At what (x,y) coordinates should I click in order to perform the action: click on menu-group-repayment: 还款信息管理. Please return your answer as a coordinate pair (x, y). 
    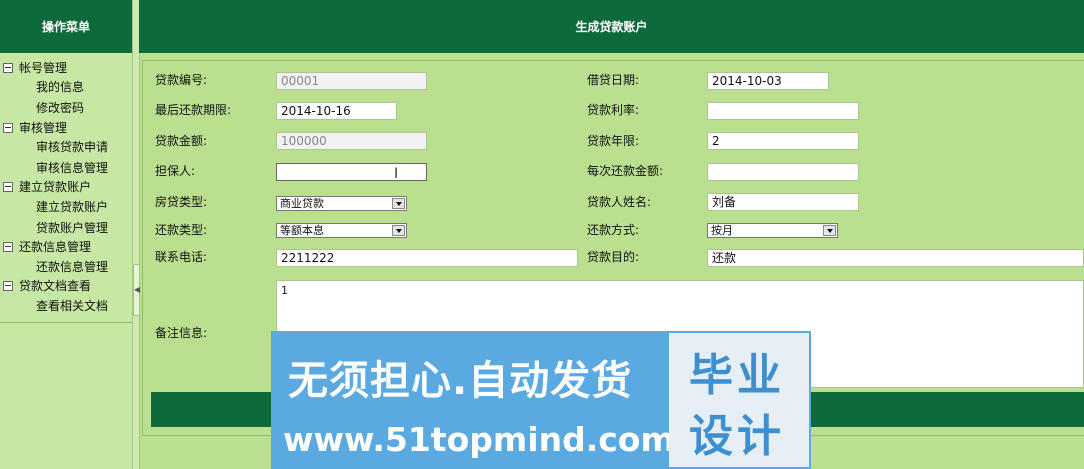
    Looking at the image, I should click on (47, 247).